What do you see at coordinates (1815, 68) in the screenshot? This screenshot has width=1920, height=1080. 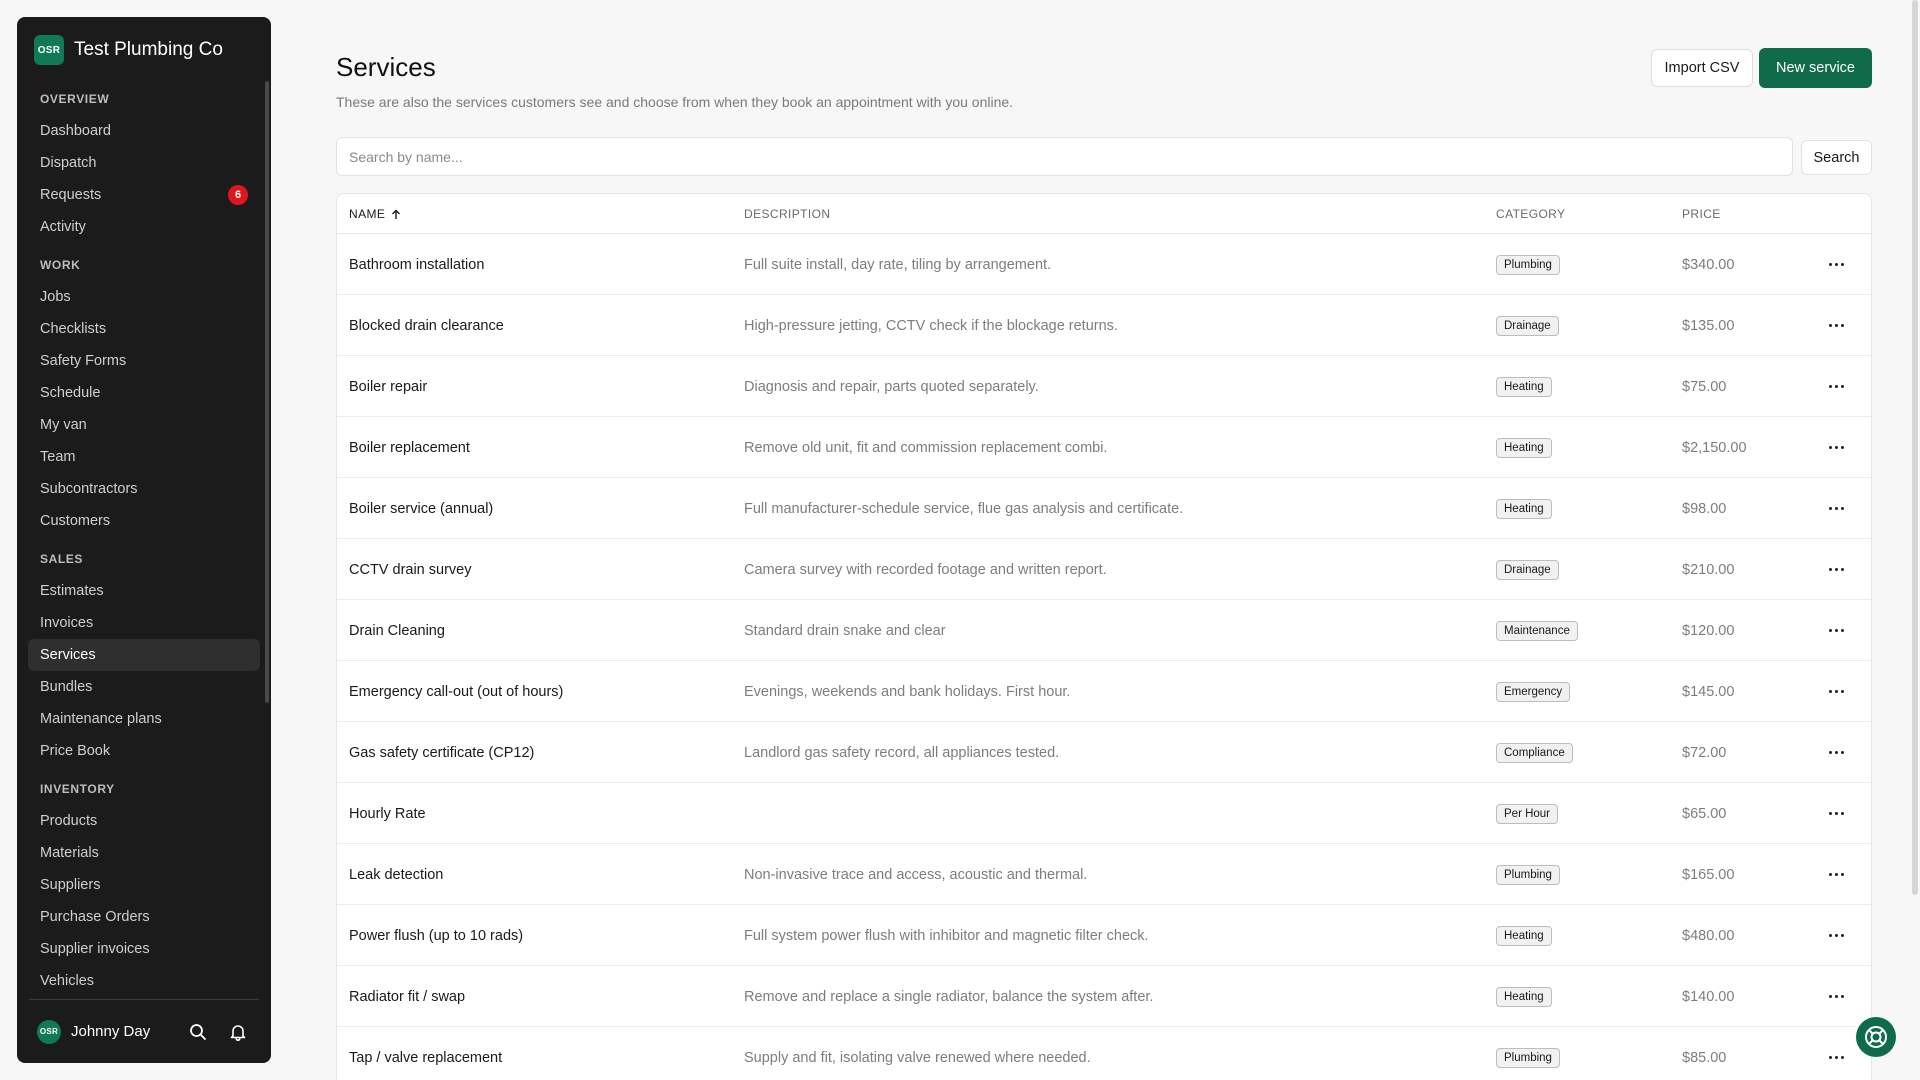 I see `new-service-button: New service` at bounding box center [1815, 68].